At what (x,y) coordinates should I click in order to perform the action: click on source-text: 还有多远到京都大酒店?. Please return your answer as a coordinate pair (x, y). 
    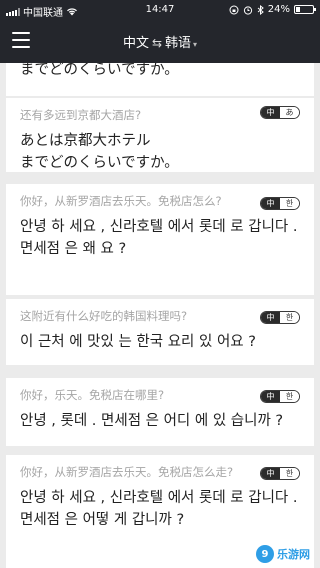
    Looking at the image, I should click on (81, 115).